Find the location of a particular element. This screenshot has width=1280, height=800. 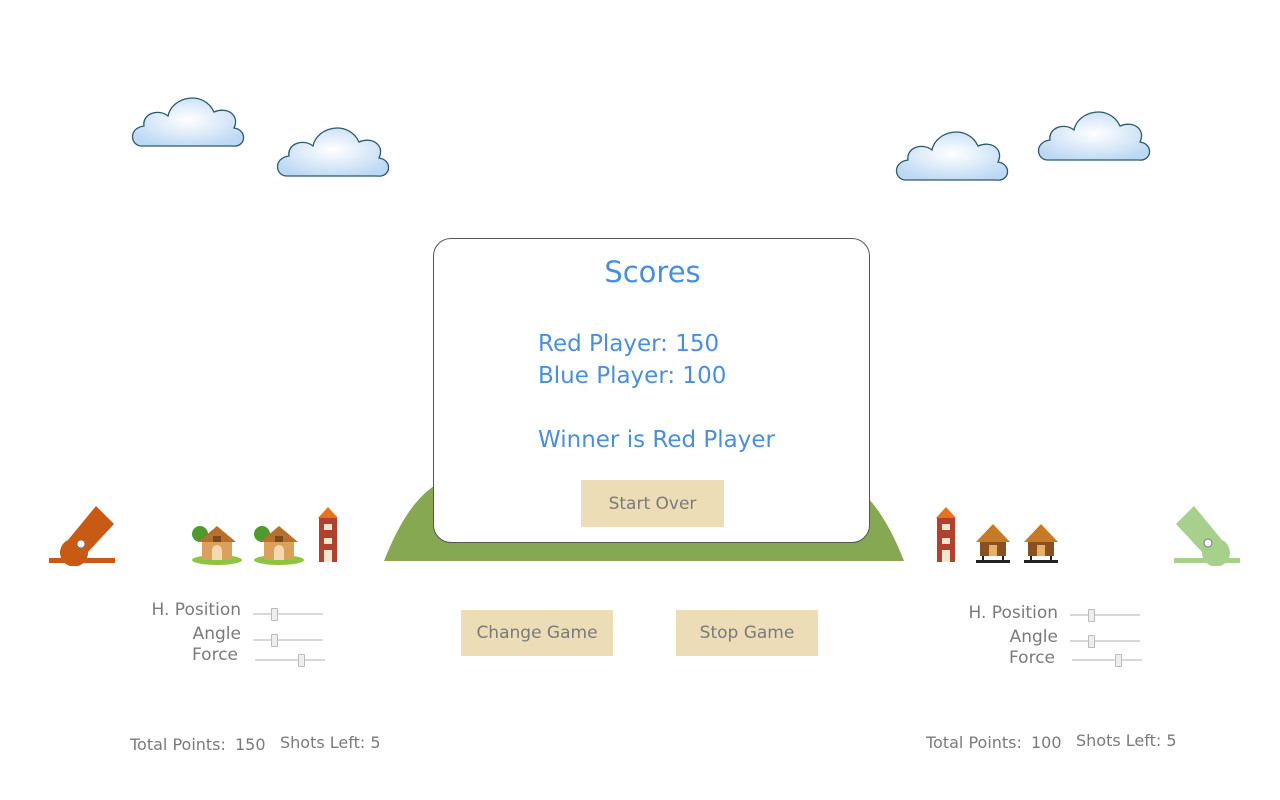

right-angle-thumb is located at coordinates (1091, 641).